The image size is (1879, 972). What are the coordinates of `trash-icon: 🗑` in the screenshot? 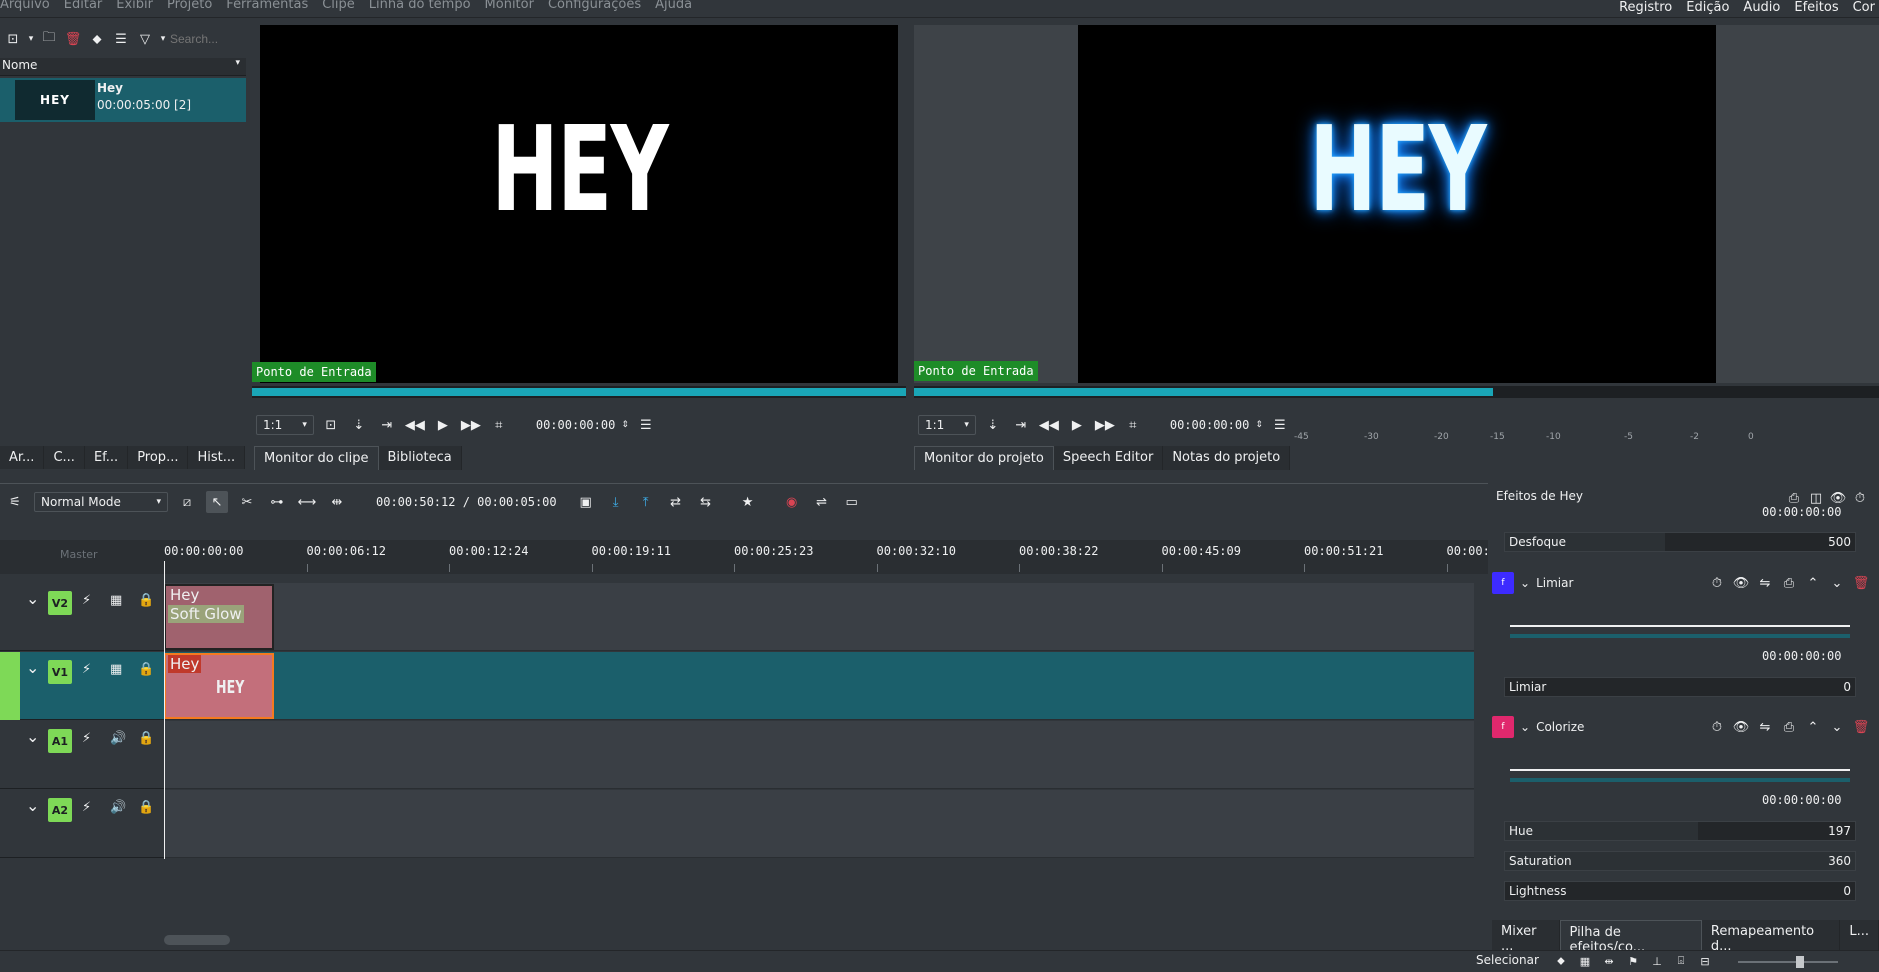 It's located at (73, 39).